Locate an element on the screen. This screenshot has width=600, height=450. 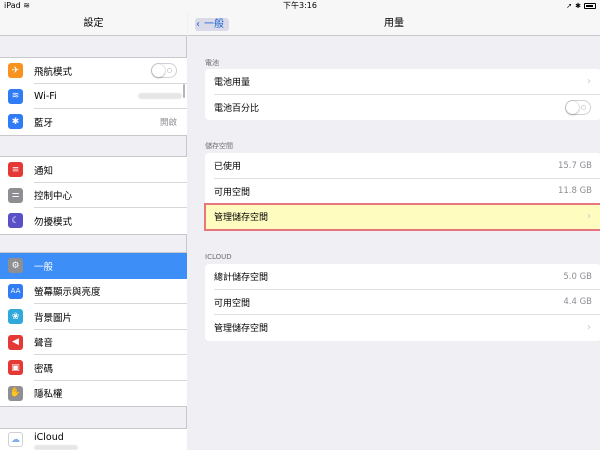
page-title: 用量 is located at coordinates (394, 23).